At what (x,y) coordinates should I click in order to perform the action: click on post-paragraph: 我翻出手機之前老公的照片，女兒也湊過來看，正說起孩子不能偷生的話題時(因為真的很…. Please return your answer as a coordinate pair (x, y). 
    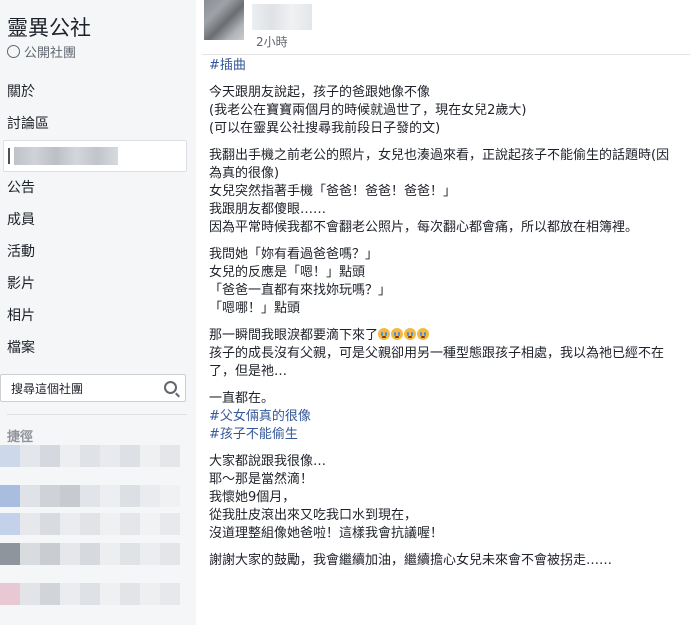
    Looking at the image, I should click on (439, 191).